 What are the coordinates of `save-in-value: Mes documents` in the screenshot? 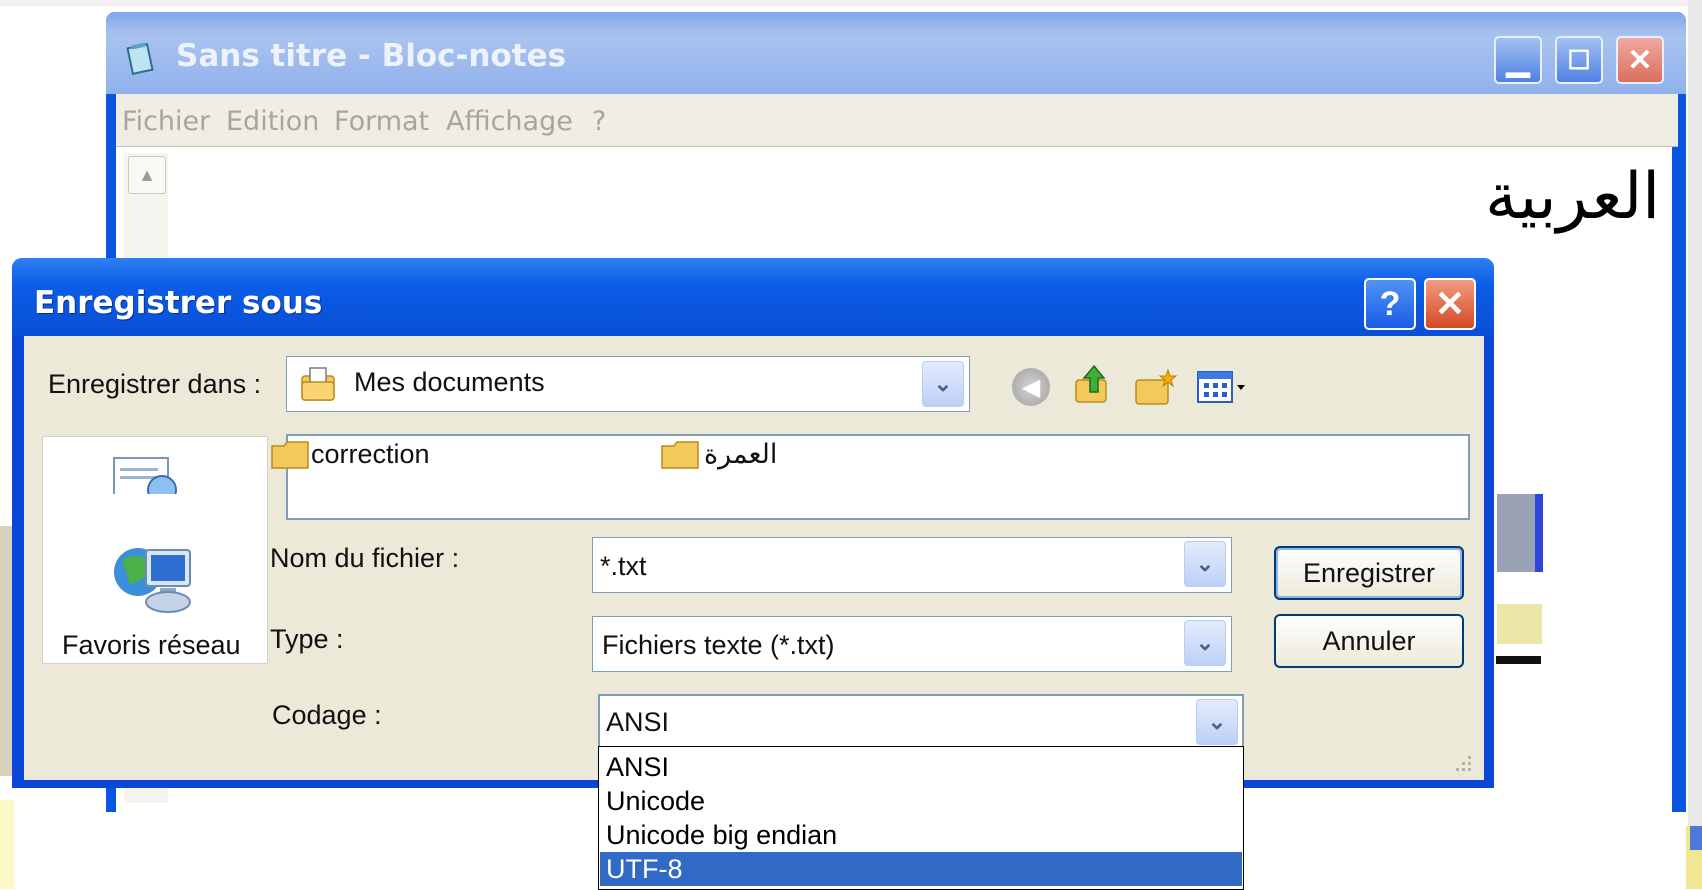 It's located at (449, 382).